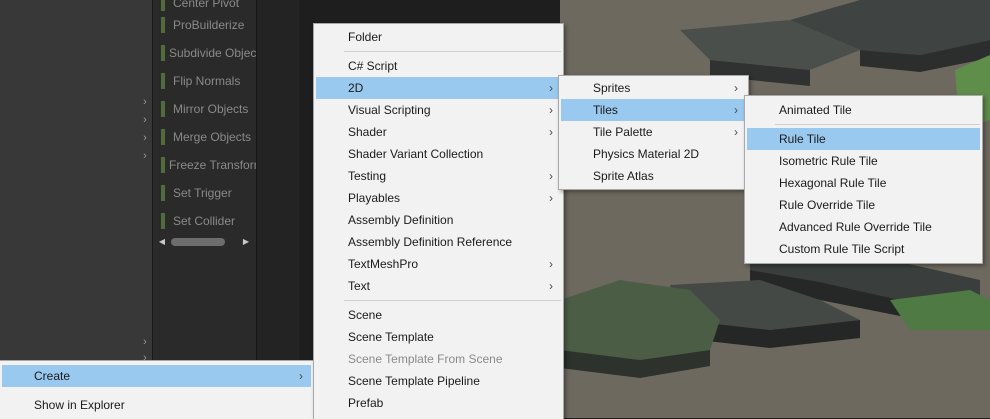  I want to click on menu-2d-item-sprite-atlas: Sprite Atlas, so click(653, 176).